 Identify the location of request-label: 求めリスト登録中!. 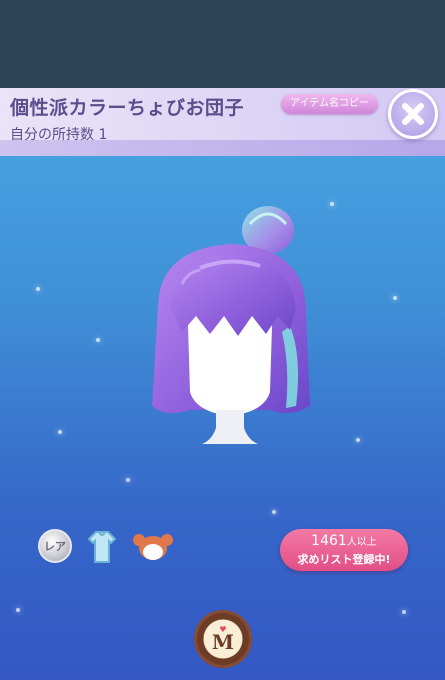
(344, 559).